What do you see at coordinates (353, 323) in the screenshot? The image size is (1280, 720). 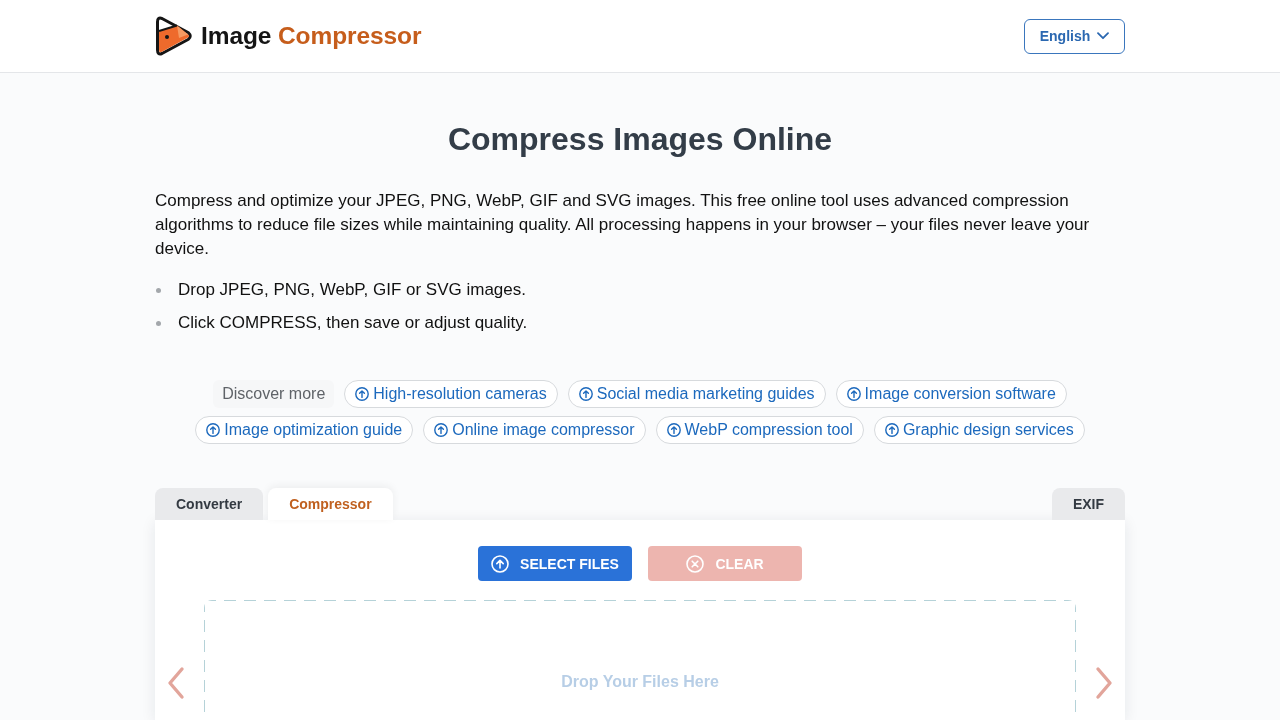 I see `step-text: Click COMPRESS, then save or adjust quality.` at bounding box center [353, 323].